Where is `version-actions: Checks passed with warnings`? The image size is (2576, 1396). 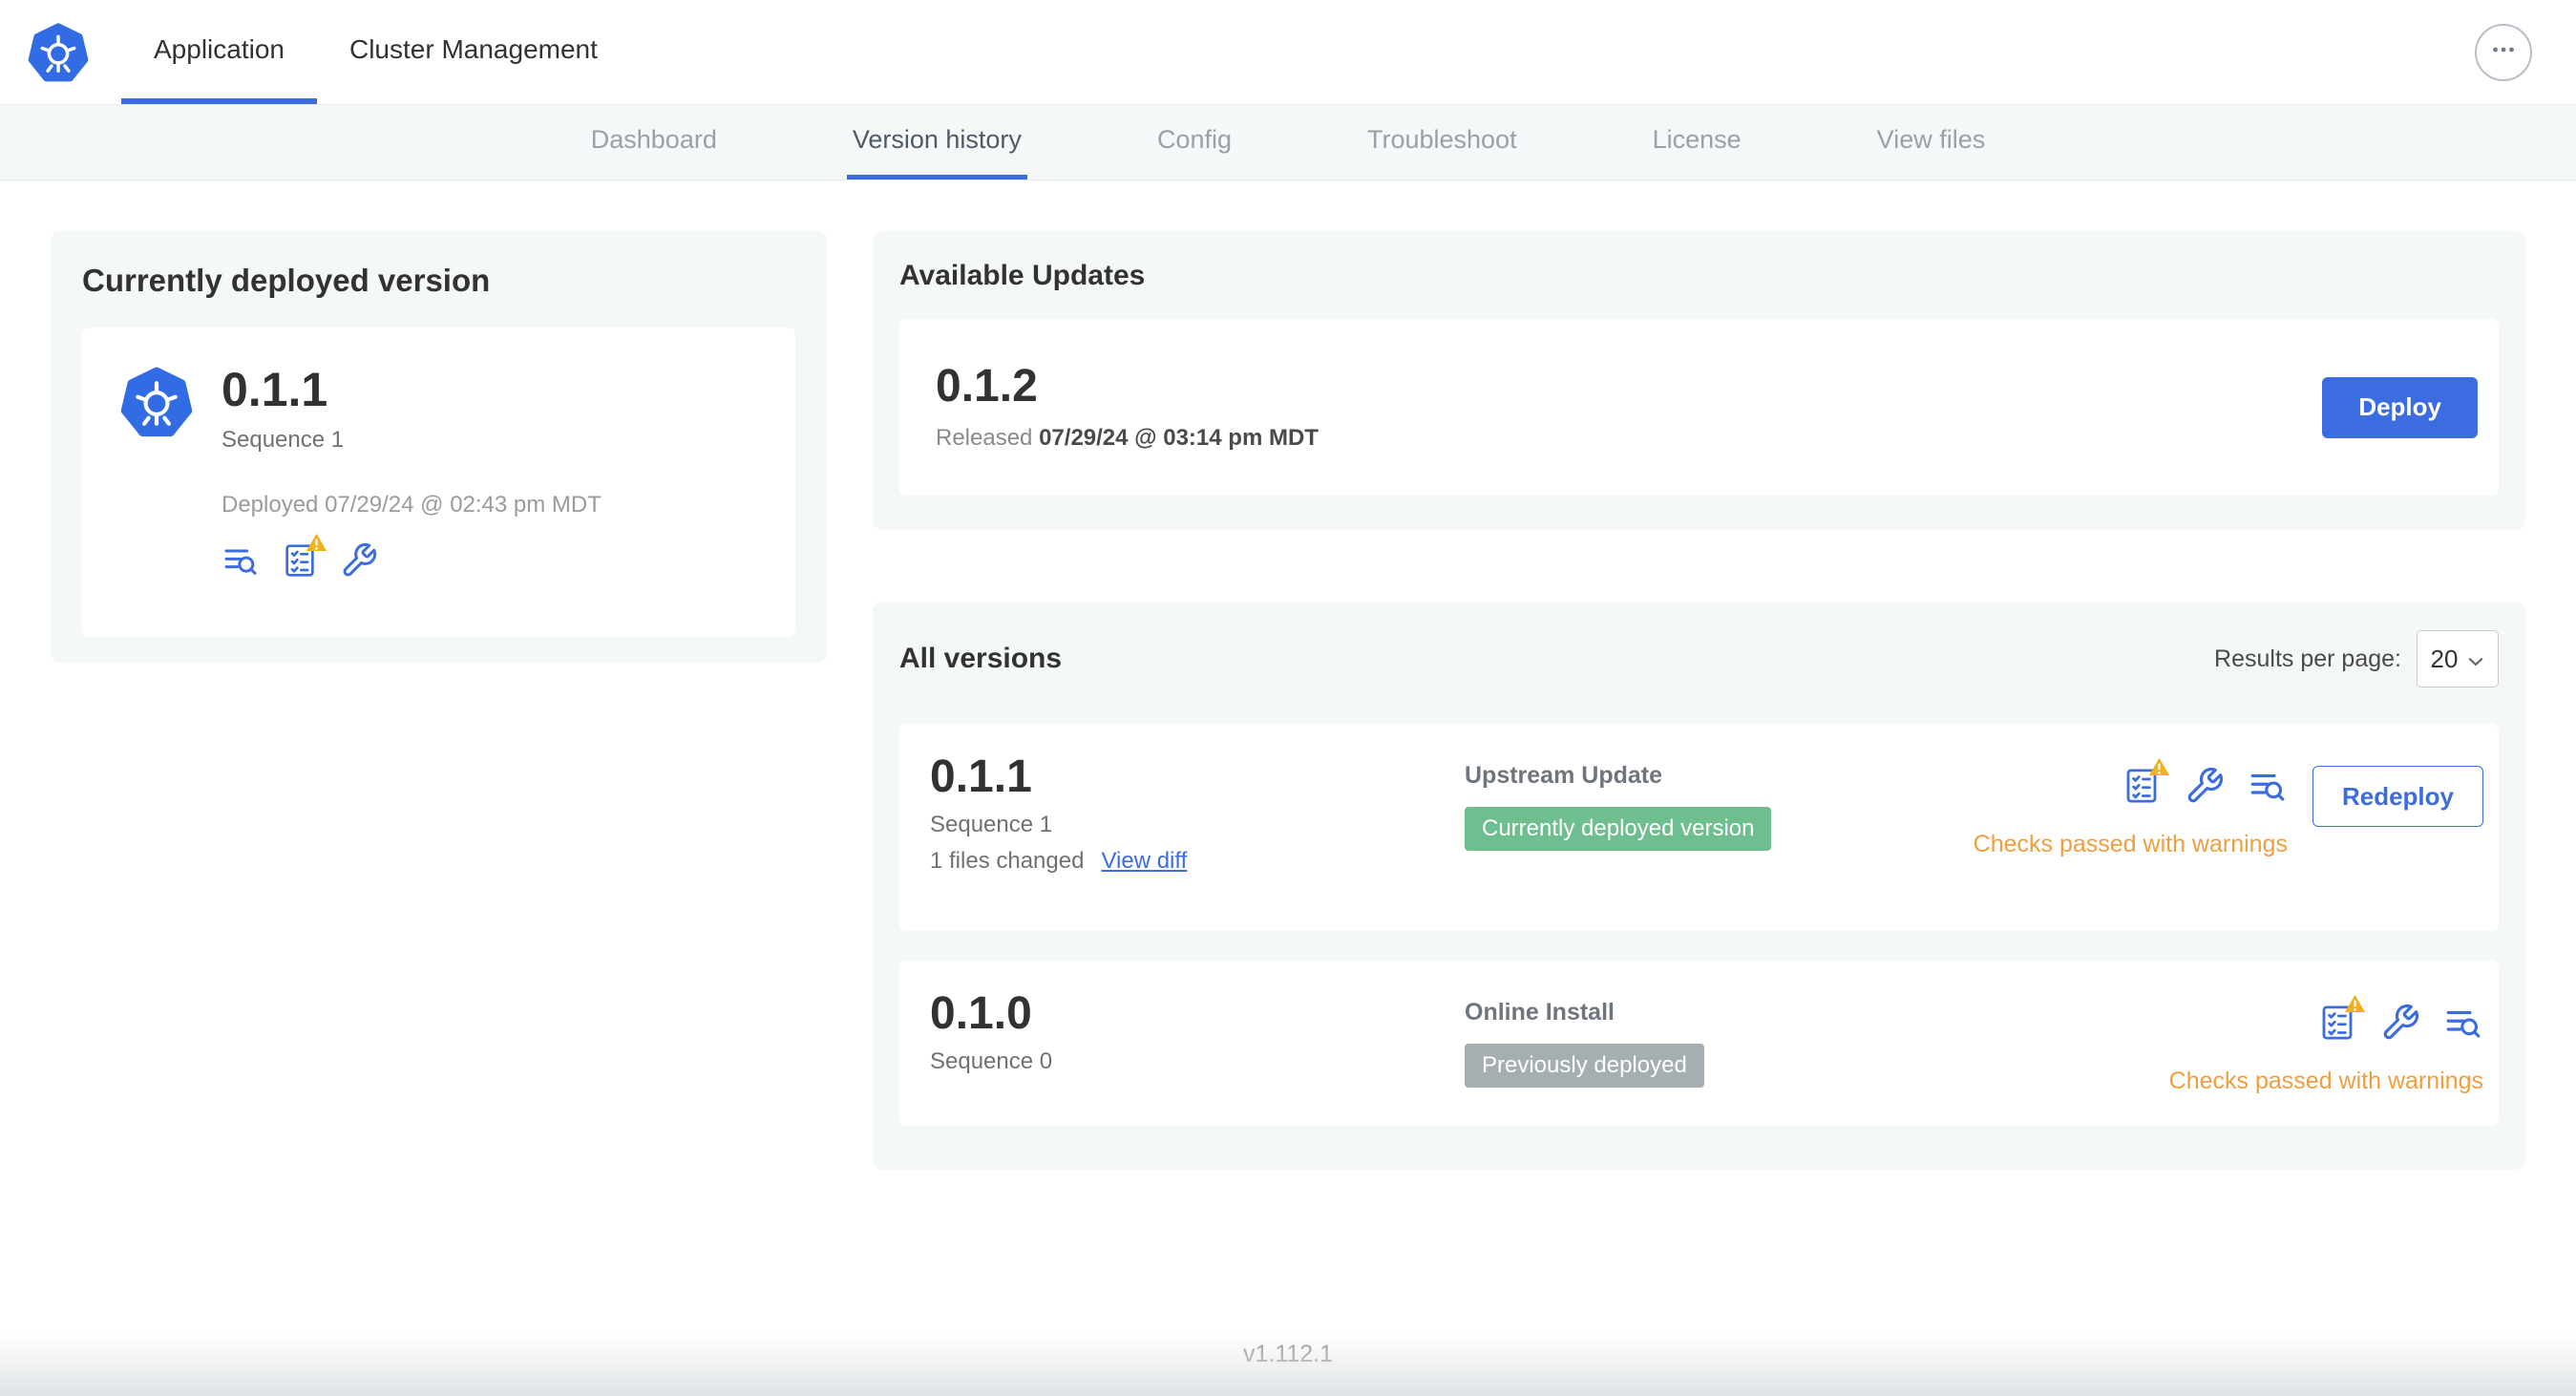
version-actions: Checks passed with warnings is located at coordinates (2326, 1043).